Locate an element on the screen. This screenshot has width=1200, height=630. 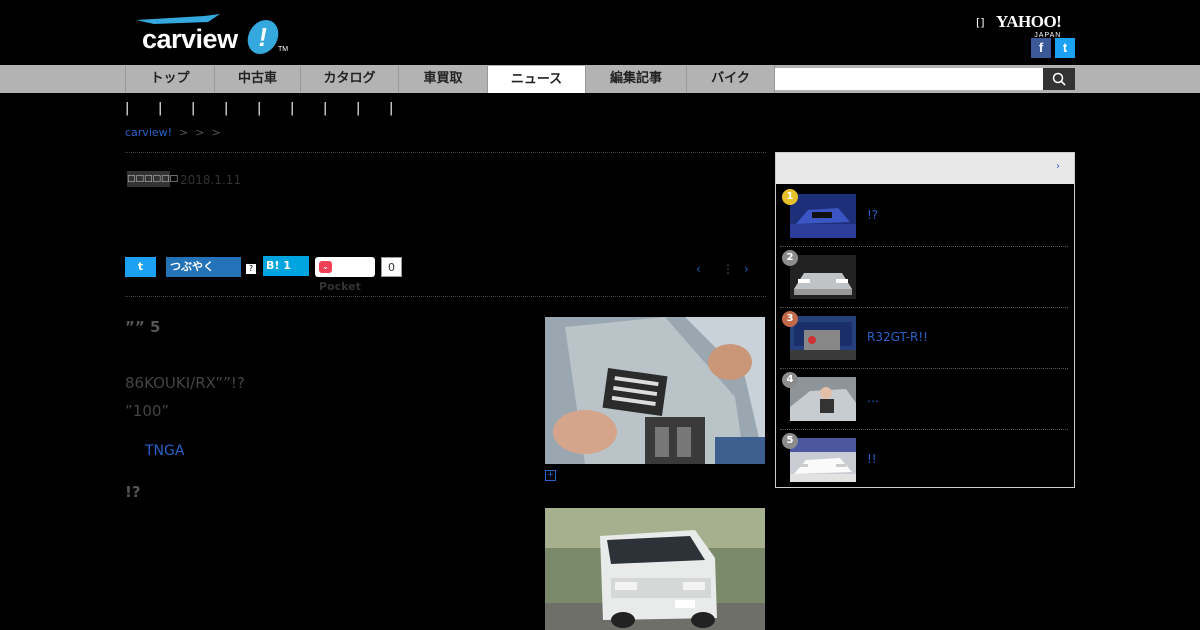
ranking-title: R32GT-R!! is located at coordinates (897, 337).